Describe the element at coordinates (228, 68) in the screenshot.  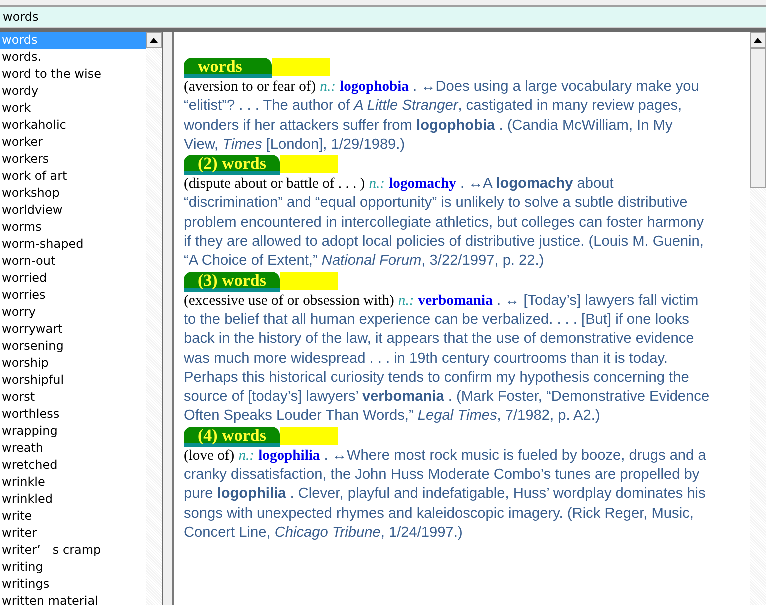
I see `headword: words` at that location.